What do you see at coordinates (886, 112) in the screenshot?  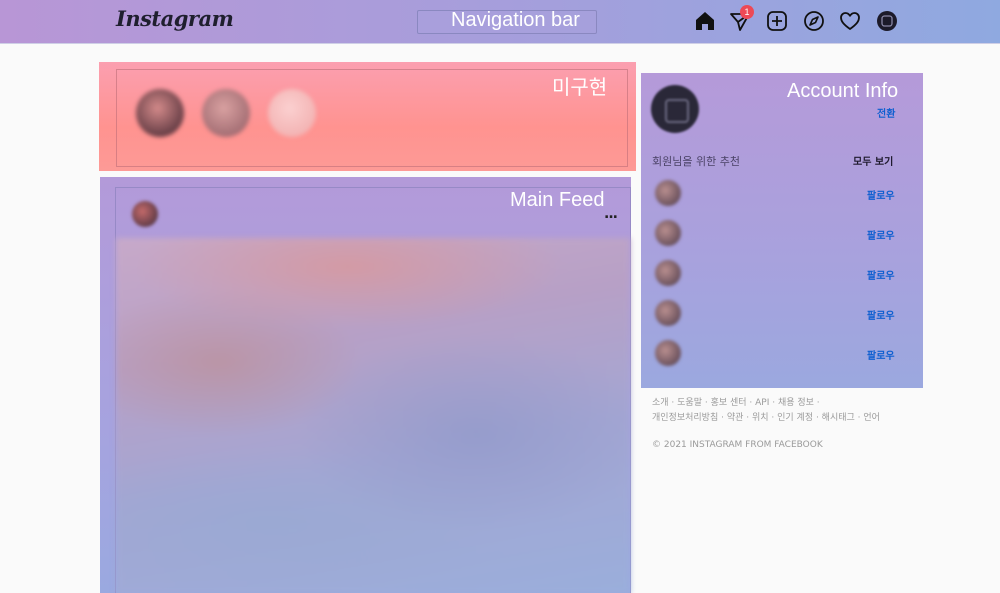 I see `switch-account-button: 전환` at bounding box center [886, 112].